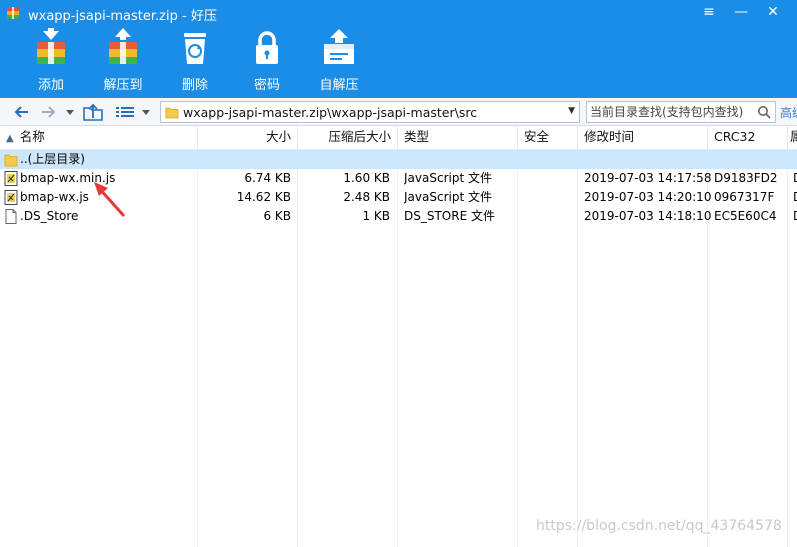  What do you see at coordinates (48, 112) in the screenshot?
I see `forward-arrow-icon` at bounding box center [48, 112].